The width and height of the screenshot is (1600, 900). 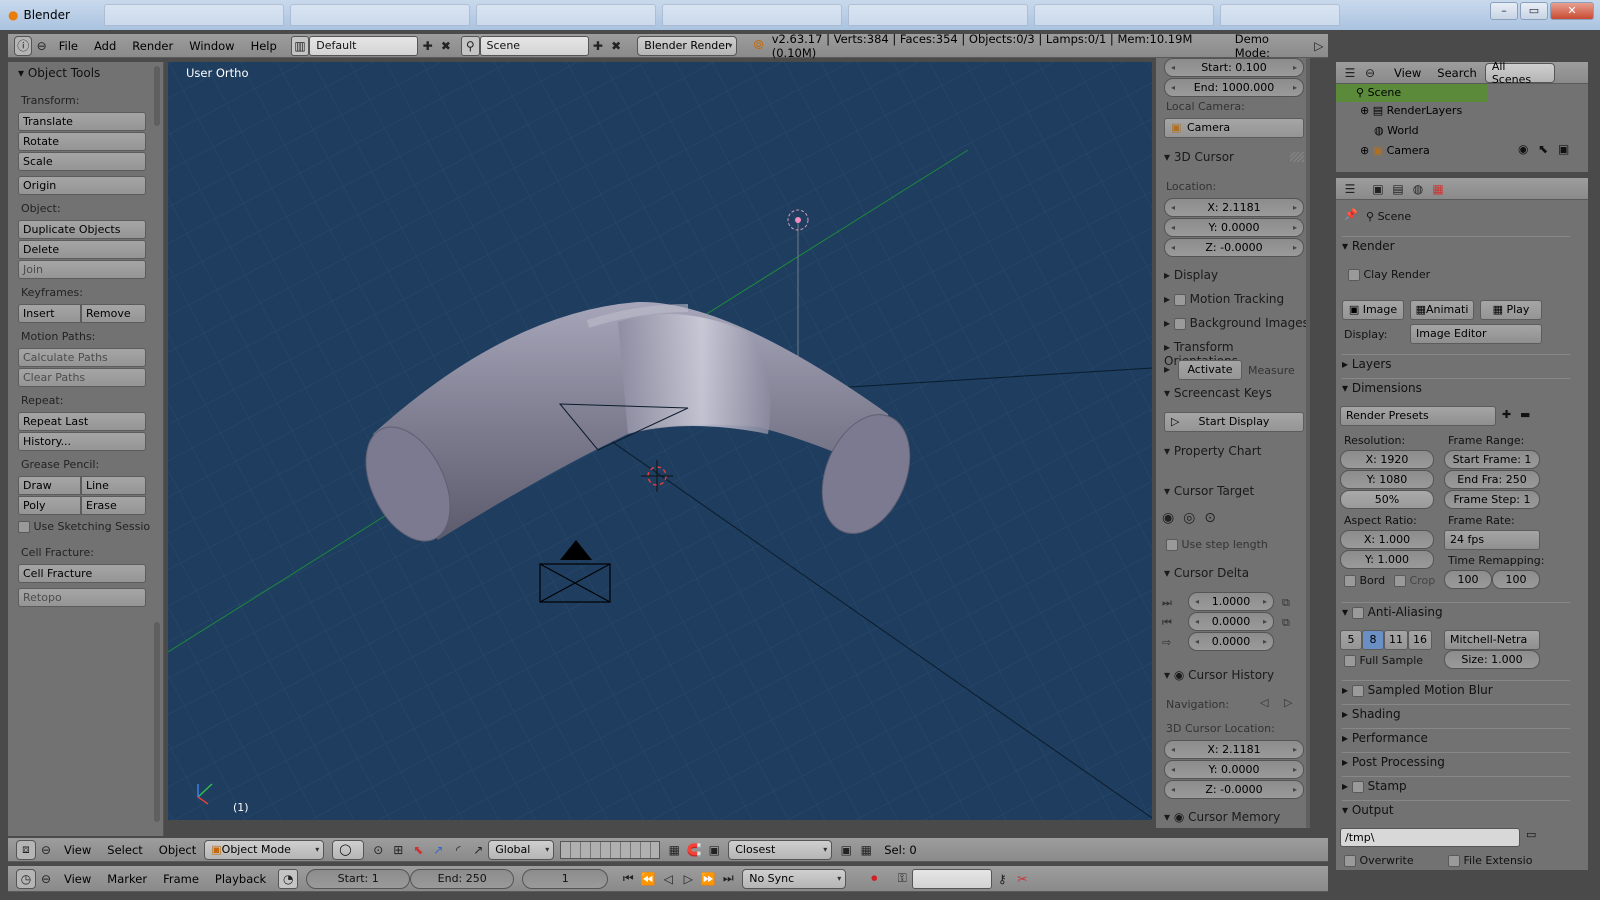 What do you see at coordinates (77, 879) in the screenshot?
I see `timeline-view-menu: View` at bounding box center [77, 879].